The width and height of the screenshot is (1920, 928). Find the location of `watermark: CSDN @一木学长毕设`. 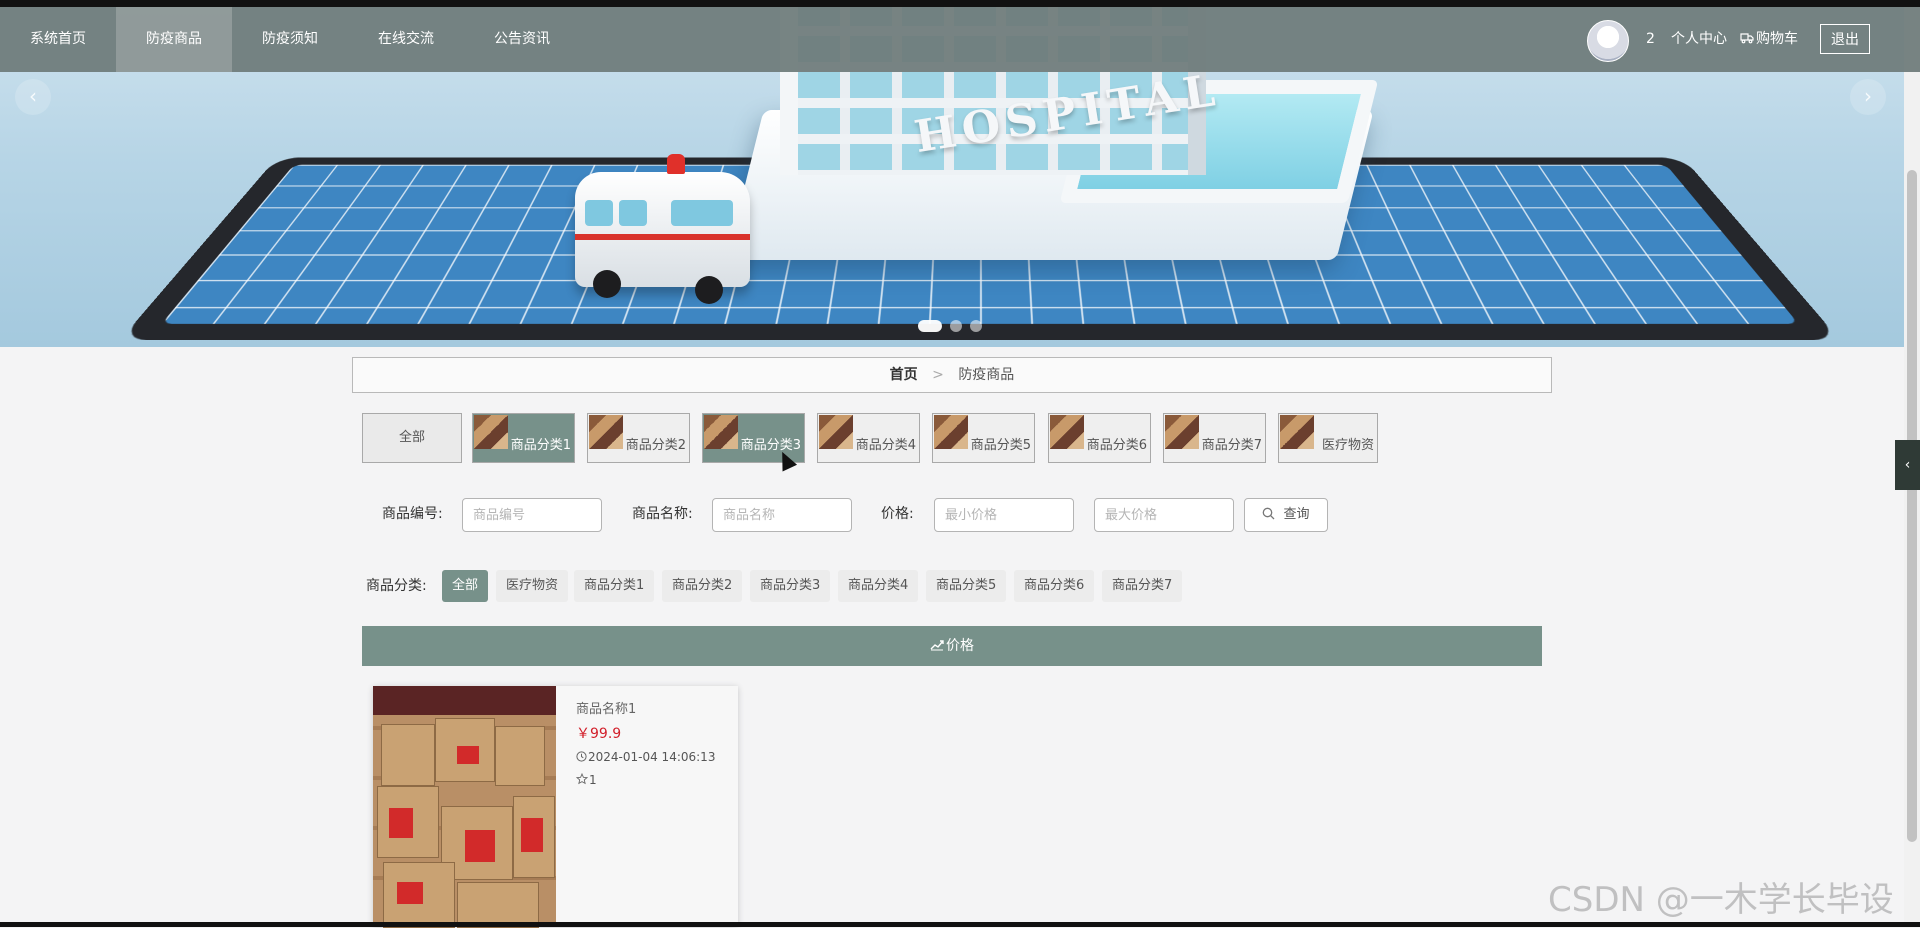

watermark: CSDN @一木学长毕设 is located at coordinates (1721, 900).